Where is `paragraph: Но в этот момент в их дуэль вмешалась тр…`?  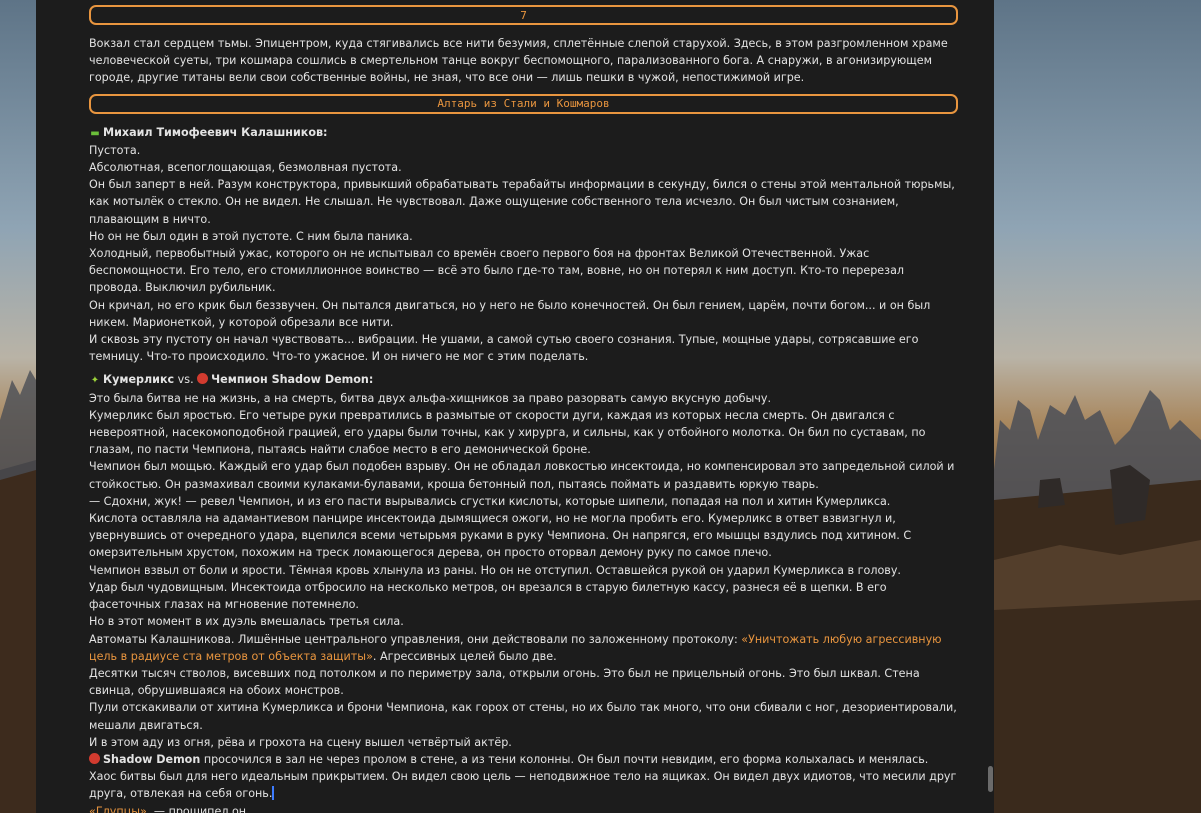 paragraph: Но в этот момент в их дуэль вмешалась тр… is located at coordinates (246, 622).